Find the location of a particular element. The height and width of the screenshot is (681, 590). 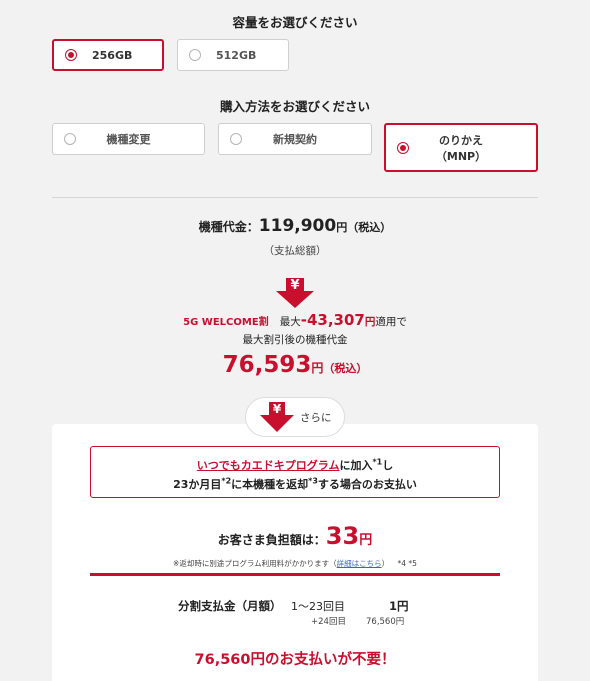

burden-note-prefix: ※返却時に別途プログラム利用料がかかります（ is located at coordinates (255, 563).